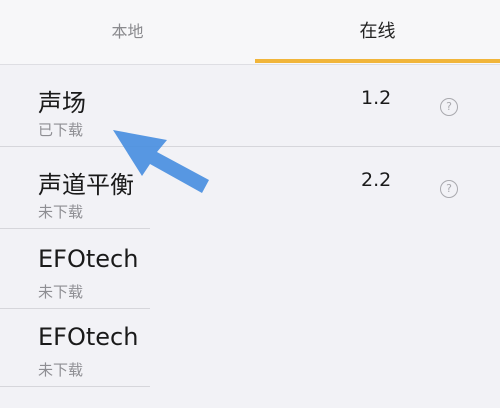 Image resolution: width=500 pixels, height=408 pixels. I want to click on item-version: 2.2, so click(376, 180).